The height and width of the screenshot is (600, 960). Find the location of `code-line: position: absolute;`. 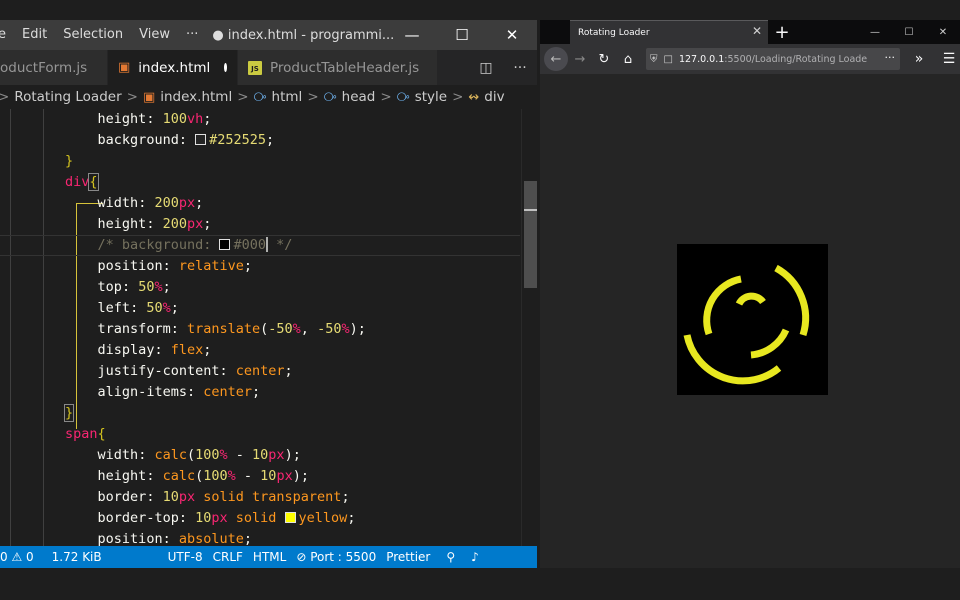

code-line: position: absolute; is located at coordinates (175, 538).